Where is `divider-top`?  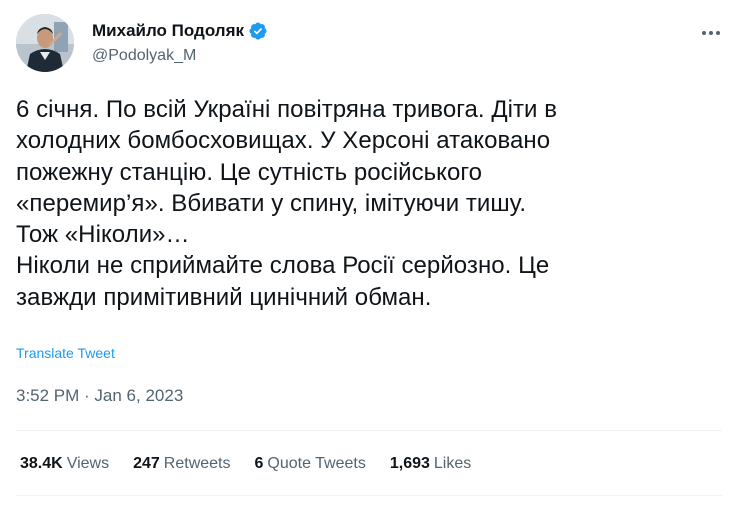
divider-top is located at coordinates (369, 430).